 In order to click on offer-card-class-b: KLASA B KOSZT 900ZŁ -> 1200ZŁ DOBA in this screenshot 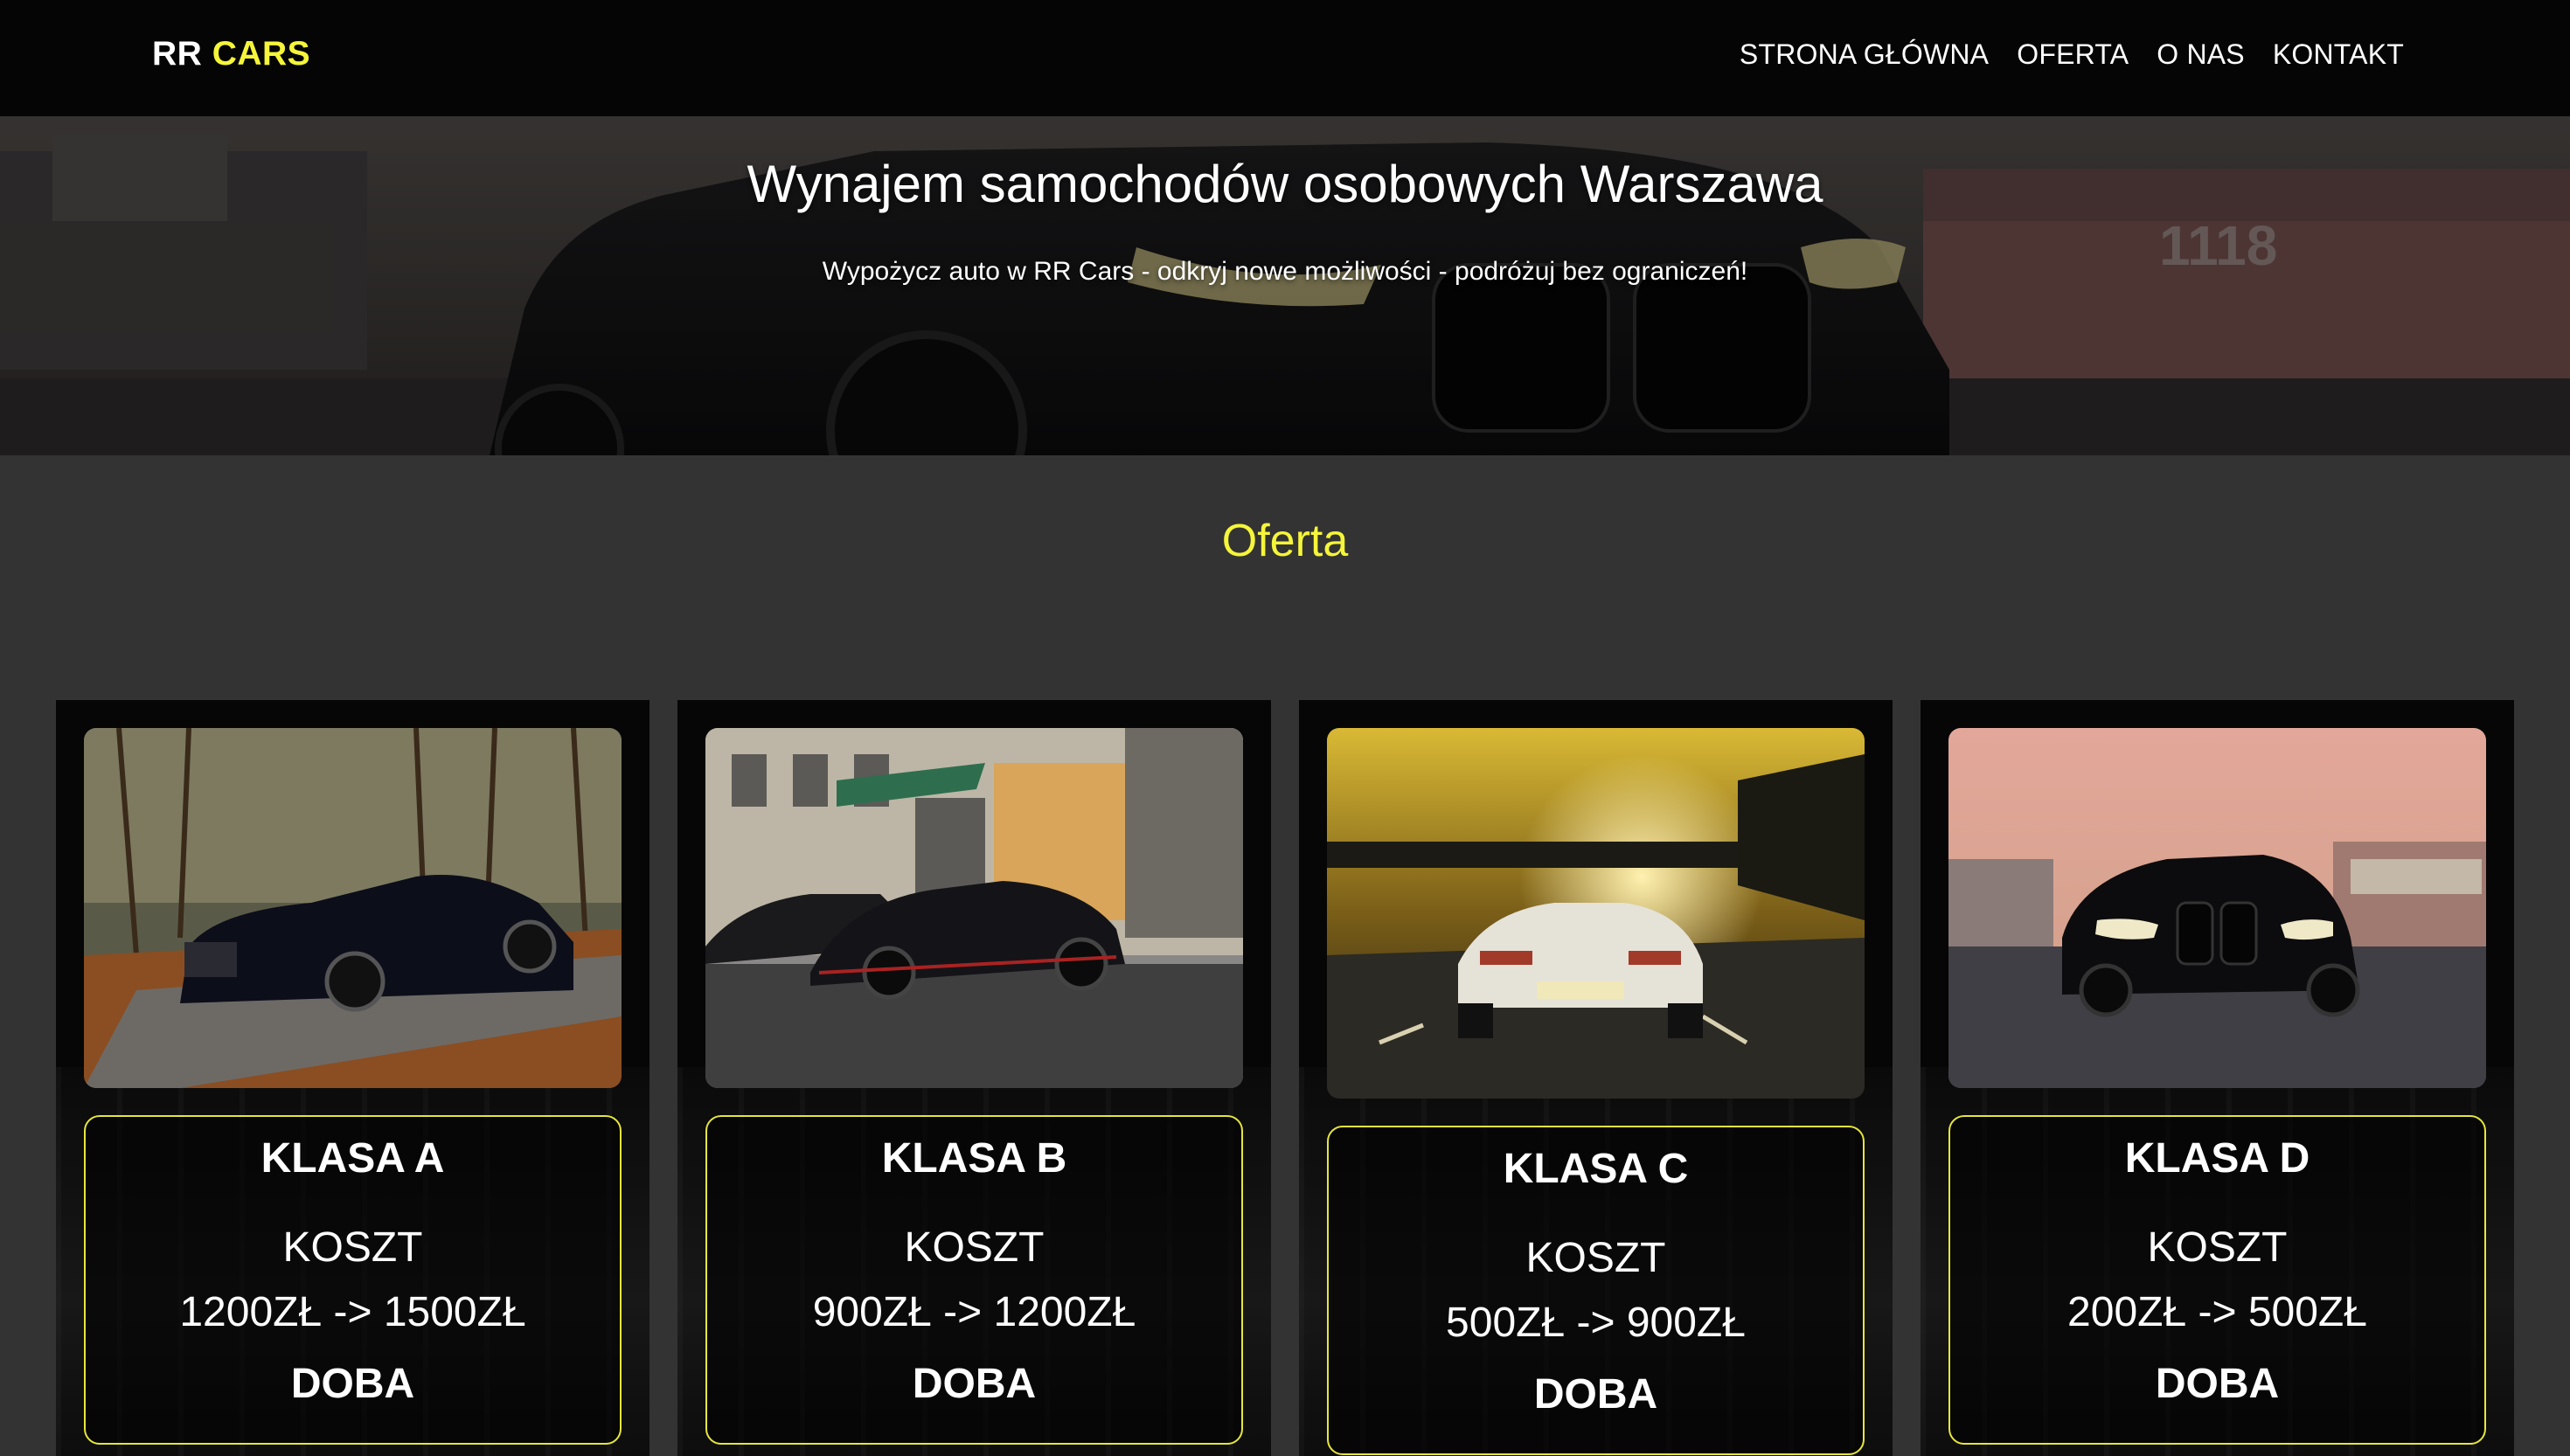, I will do `click(974, 1078)`.